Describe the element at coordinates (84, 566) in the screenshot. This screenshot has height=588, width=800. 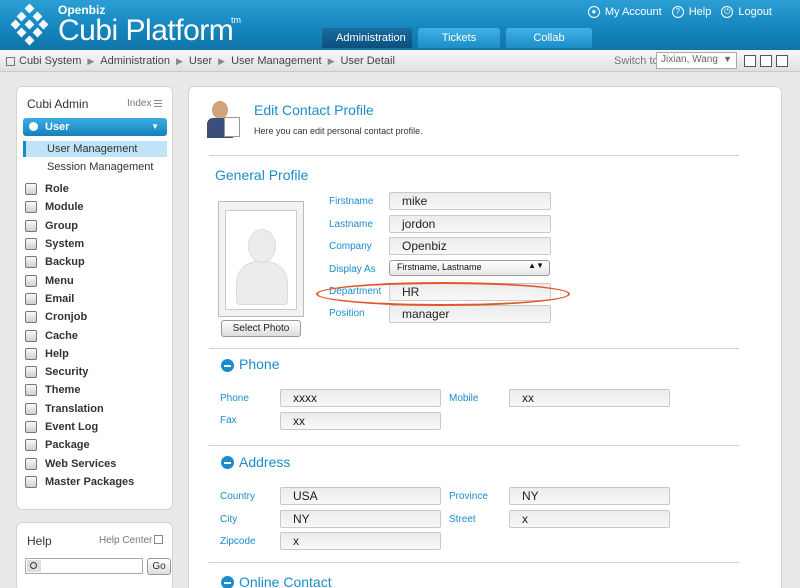
I see `help-search-input` at that location.